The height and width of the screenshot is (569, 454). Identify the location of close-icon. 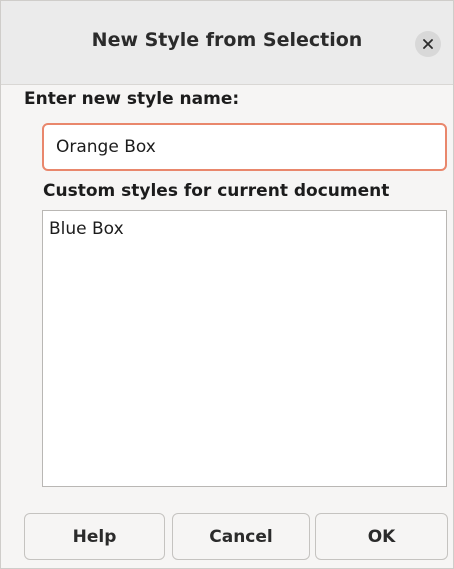
(428, 44).